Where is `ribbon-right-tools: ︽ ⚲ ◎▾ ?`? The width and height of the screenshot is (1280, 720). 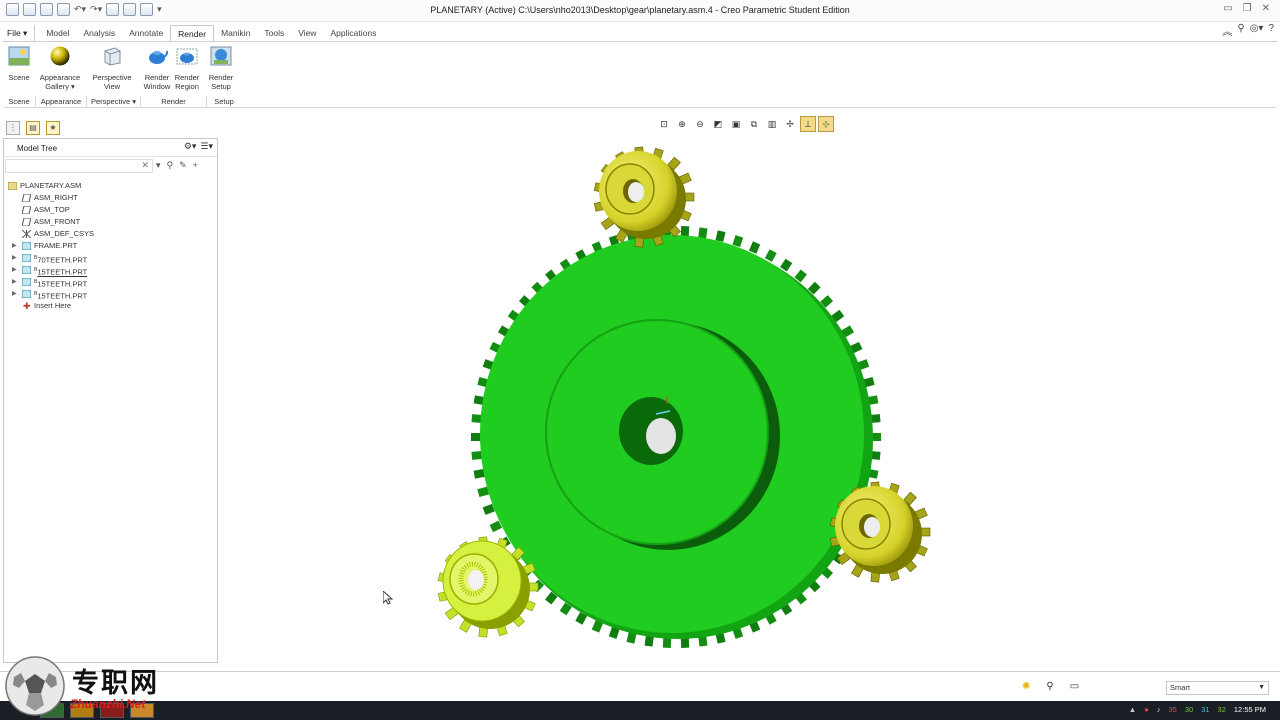
ribbon-right-tools: ︽ ⚲ ◎▾ ? is located at coordinates (1248, 30).